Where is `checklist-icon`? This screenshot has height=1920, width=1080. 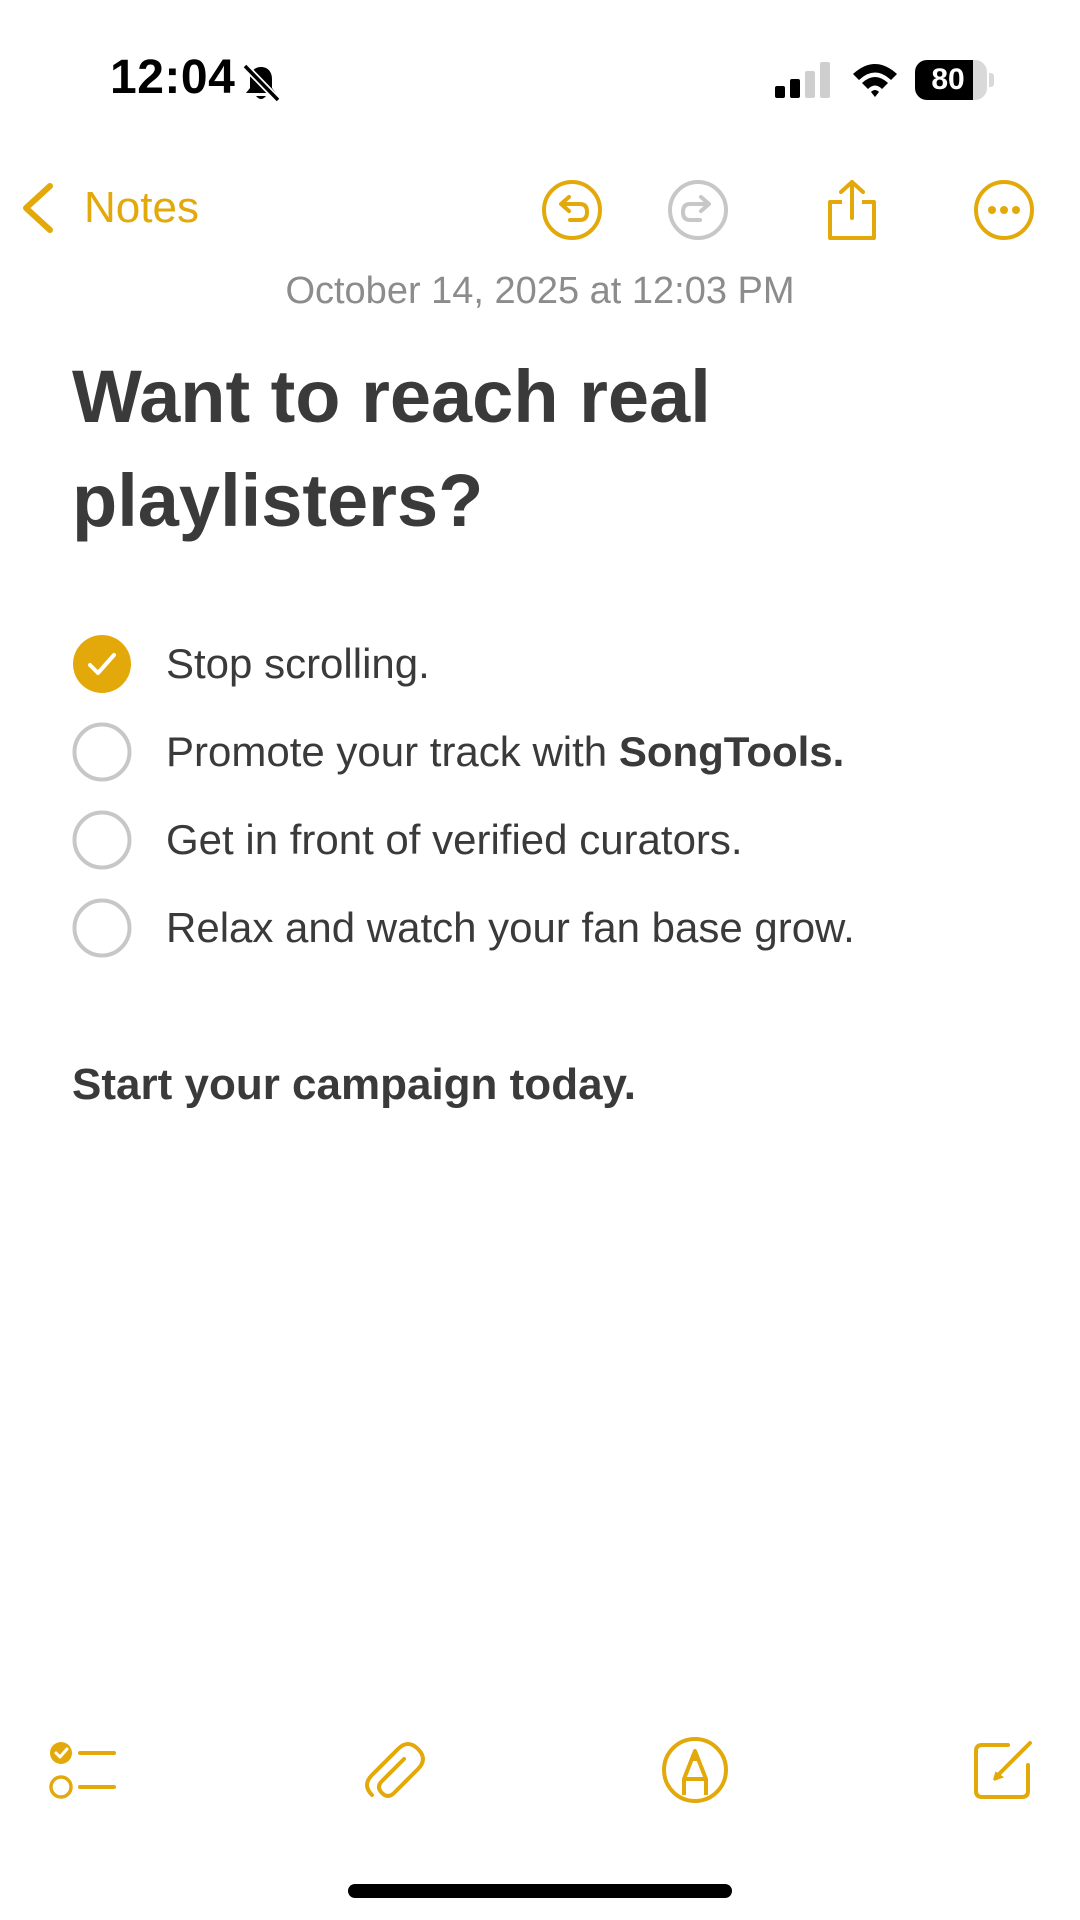
checklist-icon is located at coordinates (82, 1770).